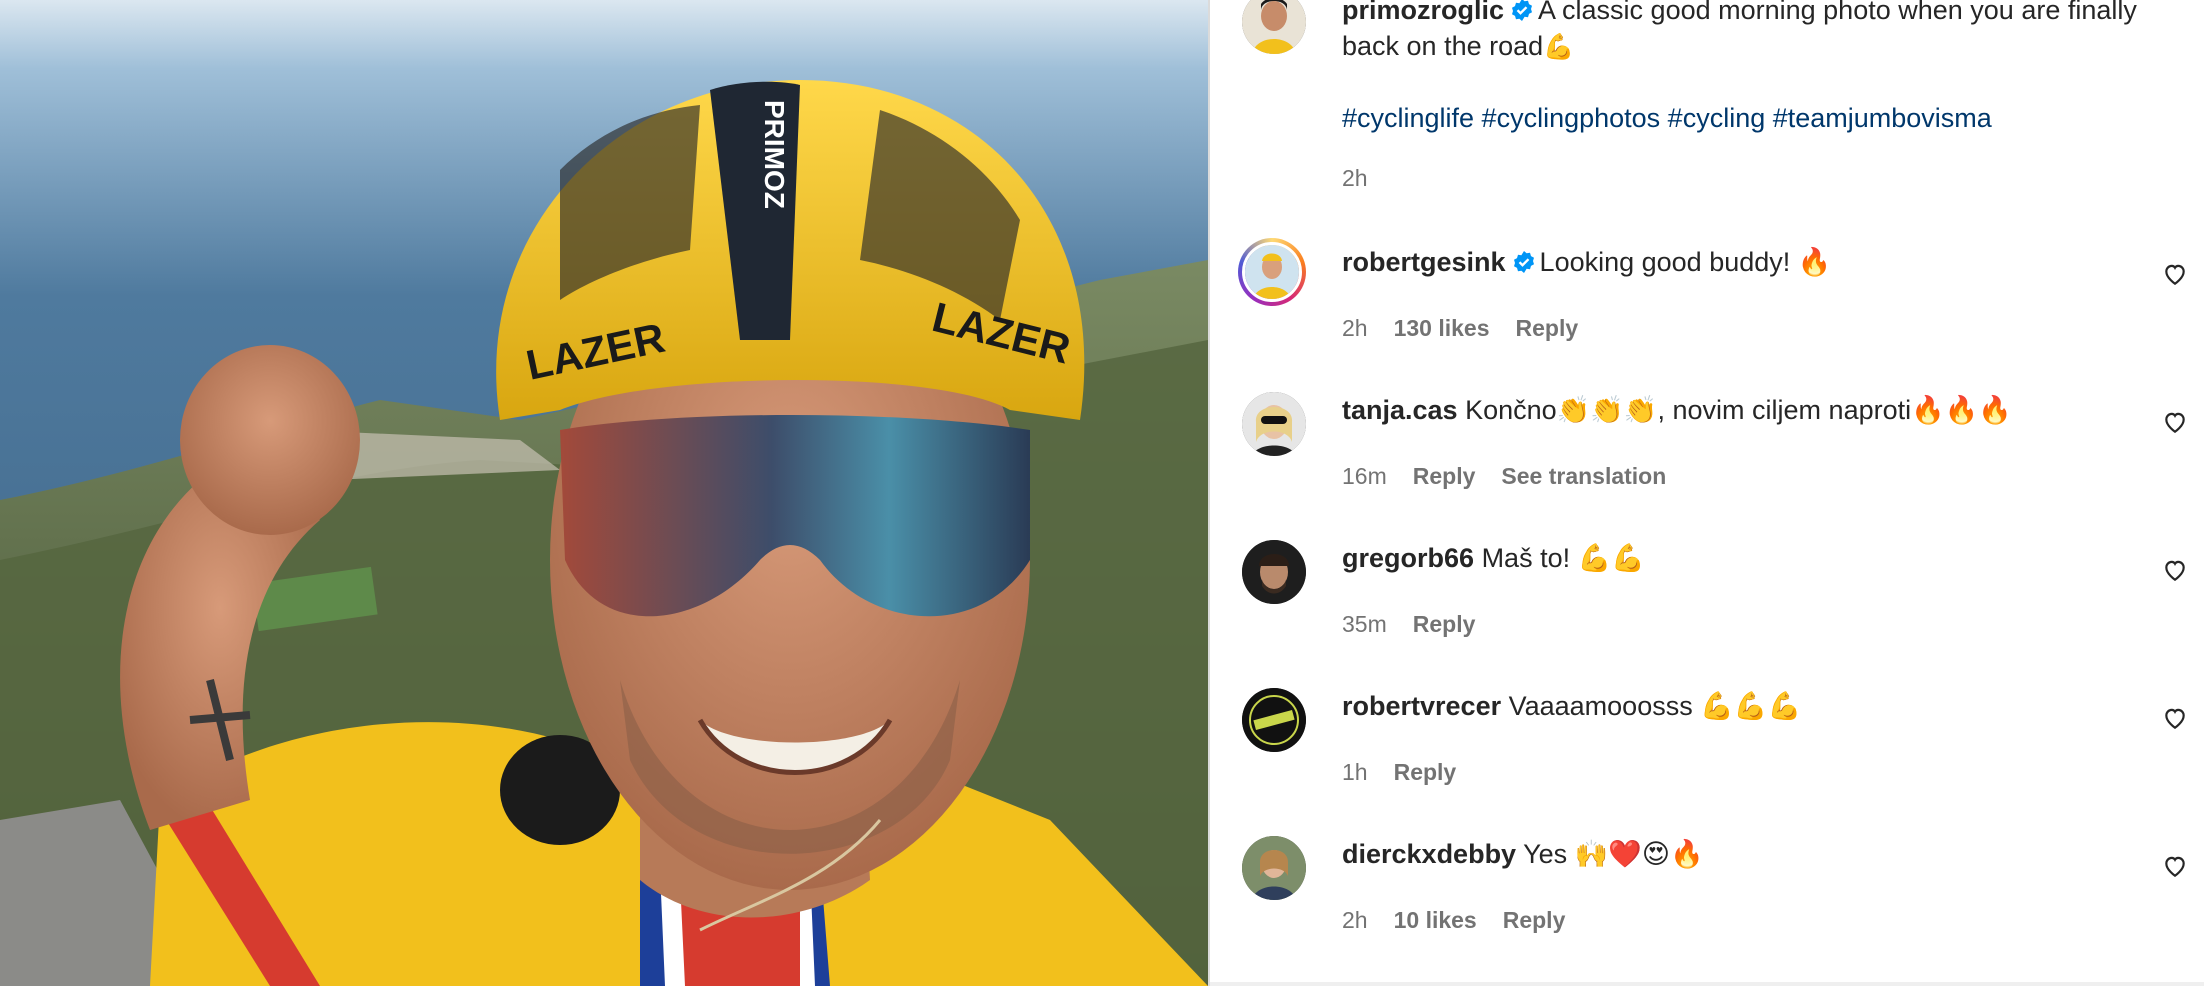  I want to click on comment-text: Maš to! 💪💪, so click(1563, 558).